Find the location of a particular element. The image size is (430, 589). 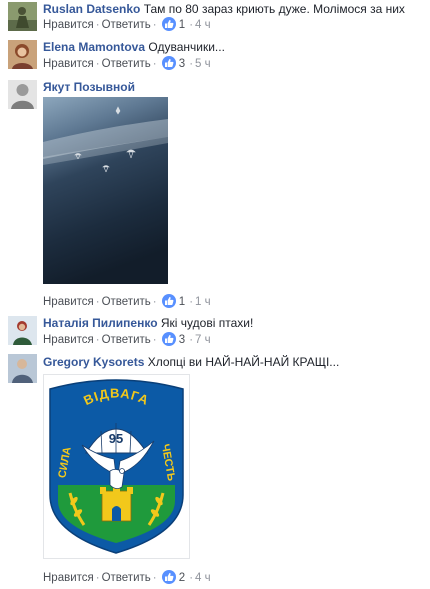

comment-text: Які чудові птахи! is located at coordinates (207, 323).